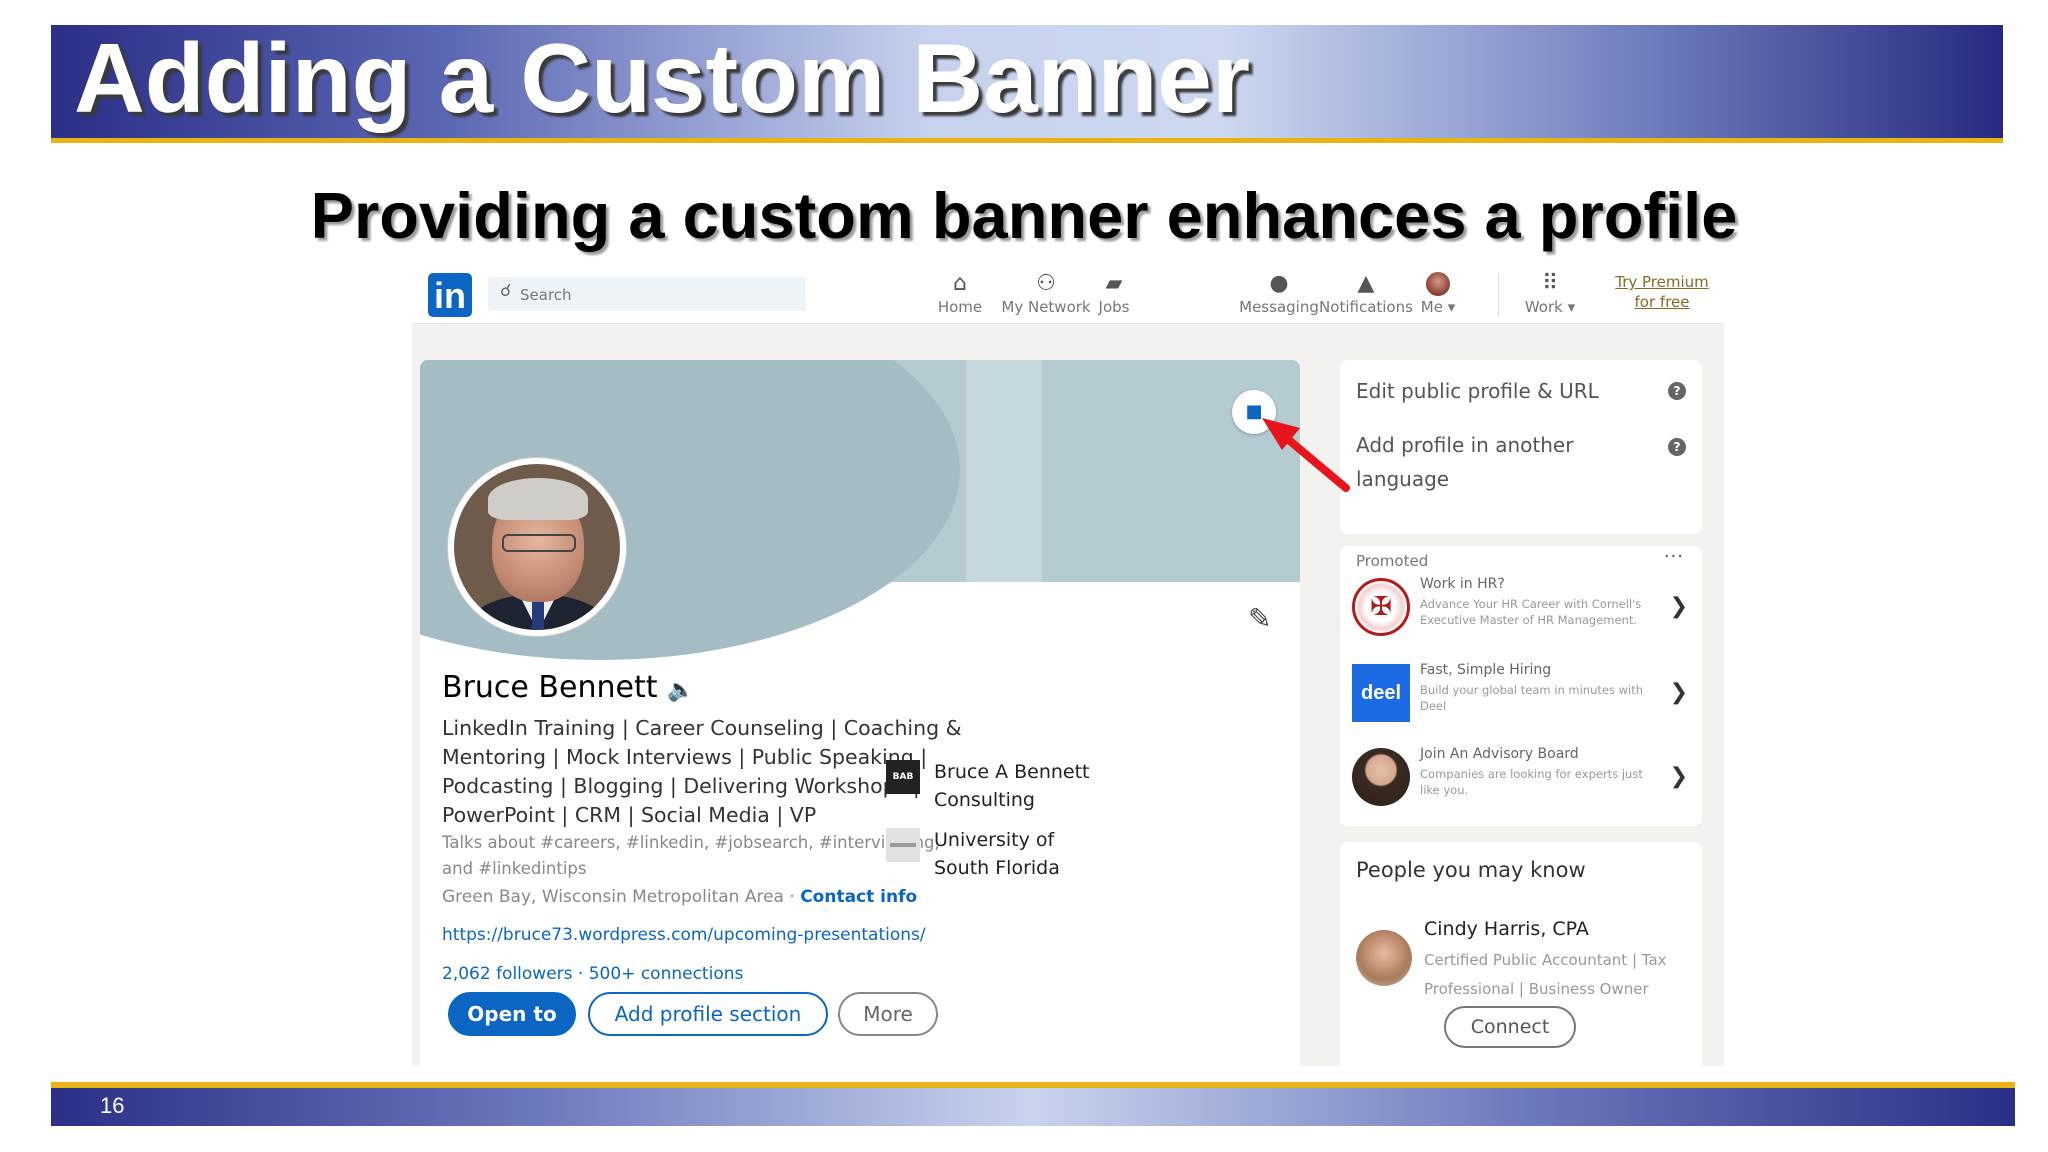  Describe the element at coordinates (1033, 1107) in the screenshot. I see `footer-bar` at that location.